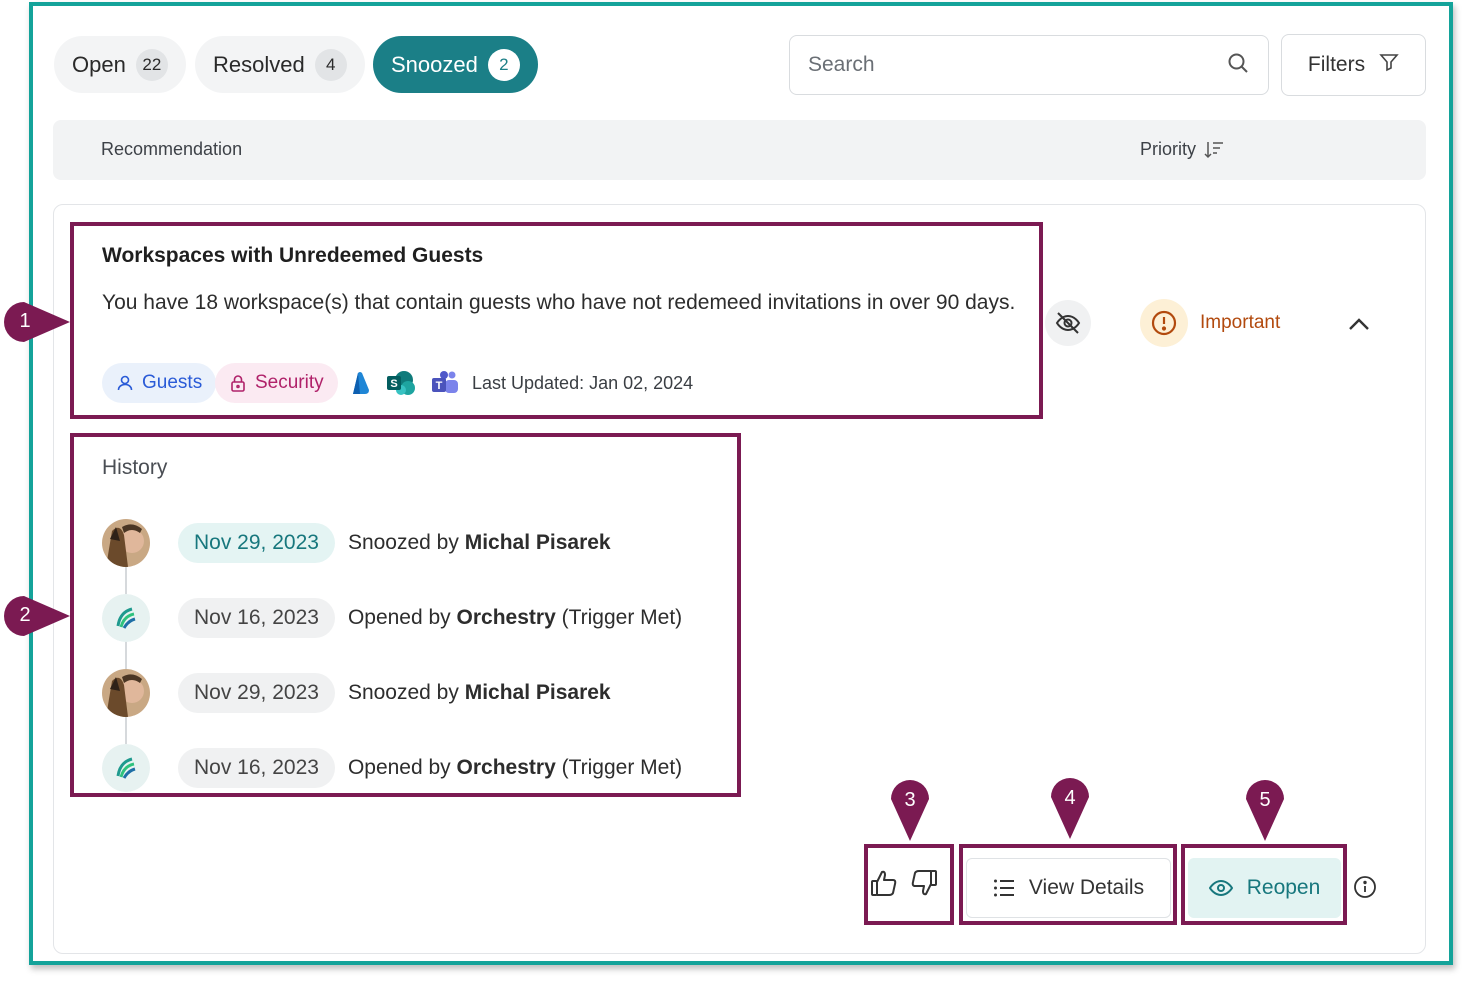 The width and height of the screenshot is (1462, 981). I want to click on sort-icon, so click(1214, 149).